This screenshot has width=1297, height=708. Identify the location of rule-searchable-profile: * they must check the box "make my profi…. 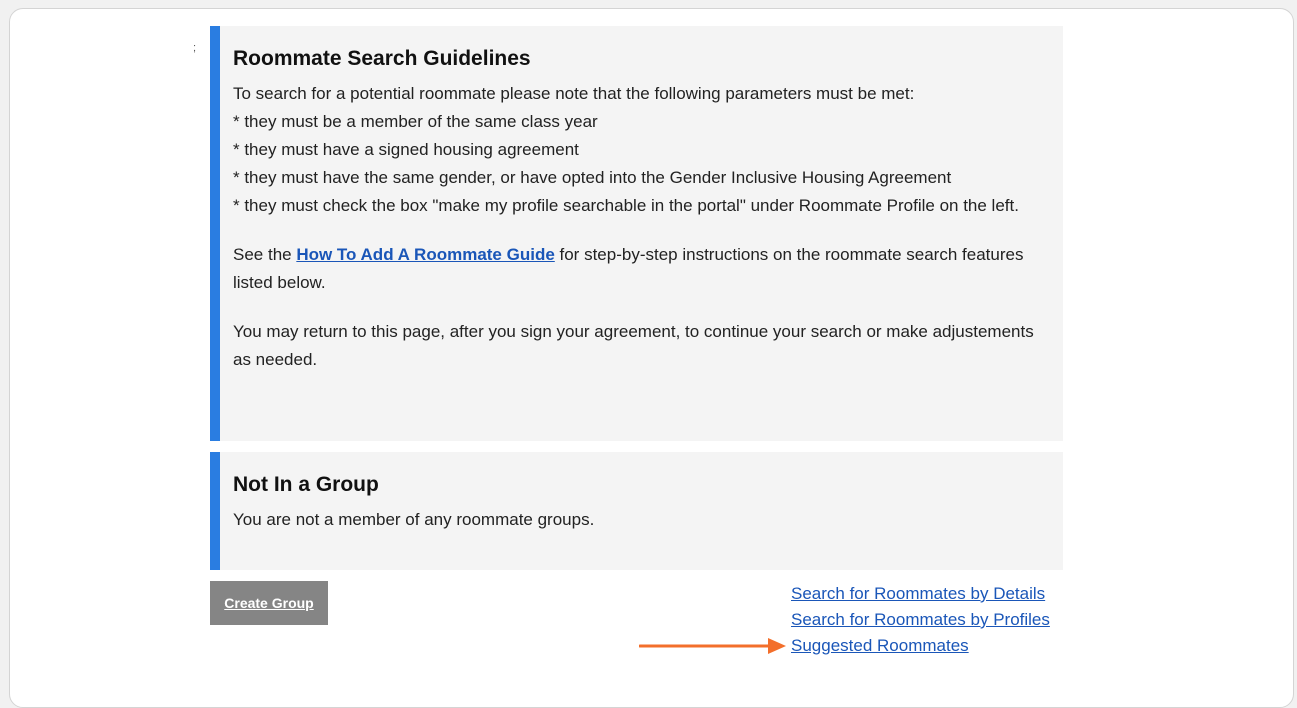
(626, 205).